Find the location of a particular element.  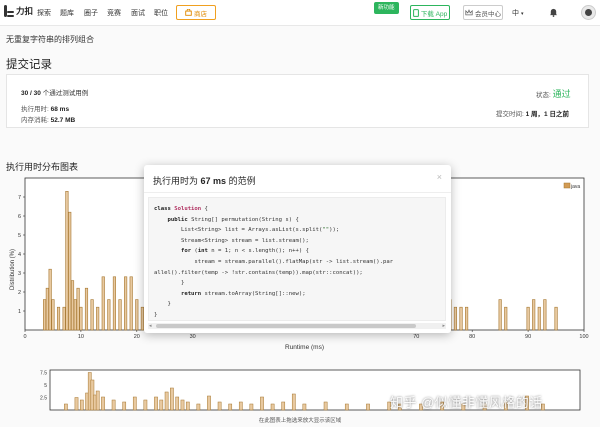

x-tick-label: 0 is located at coordinates (24, 337).